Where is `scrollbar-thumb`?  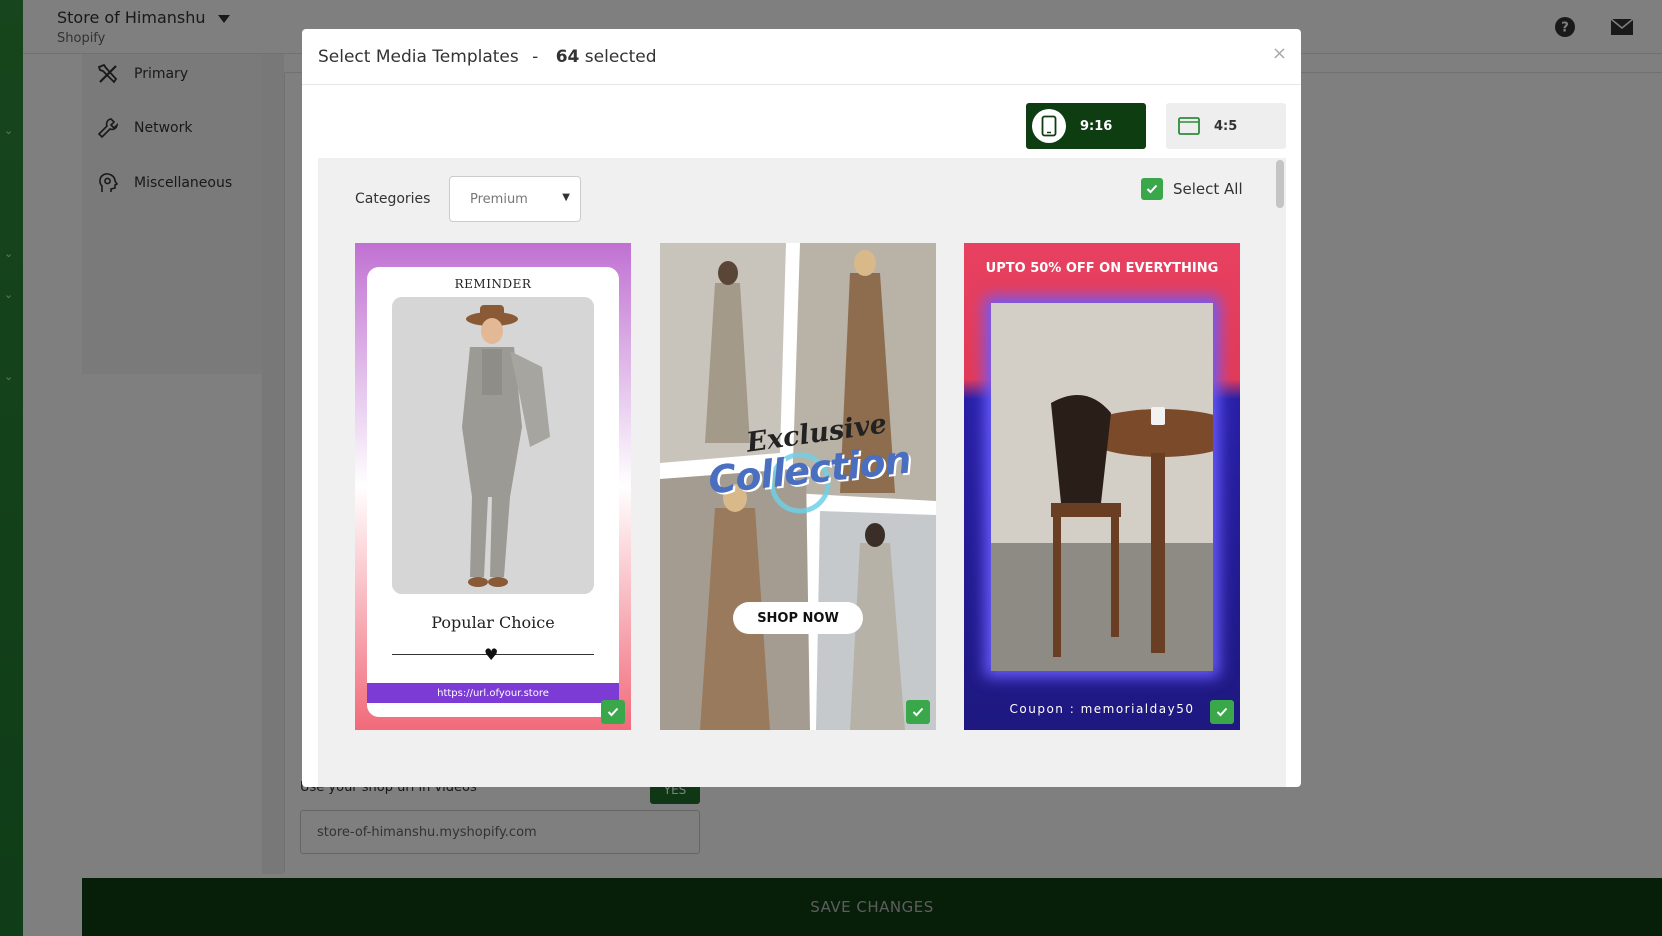 scrollbar-thumb is located at coordinates (1280, 184).